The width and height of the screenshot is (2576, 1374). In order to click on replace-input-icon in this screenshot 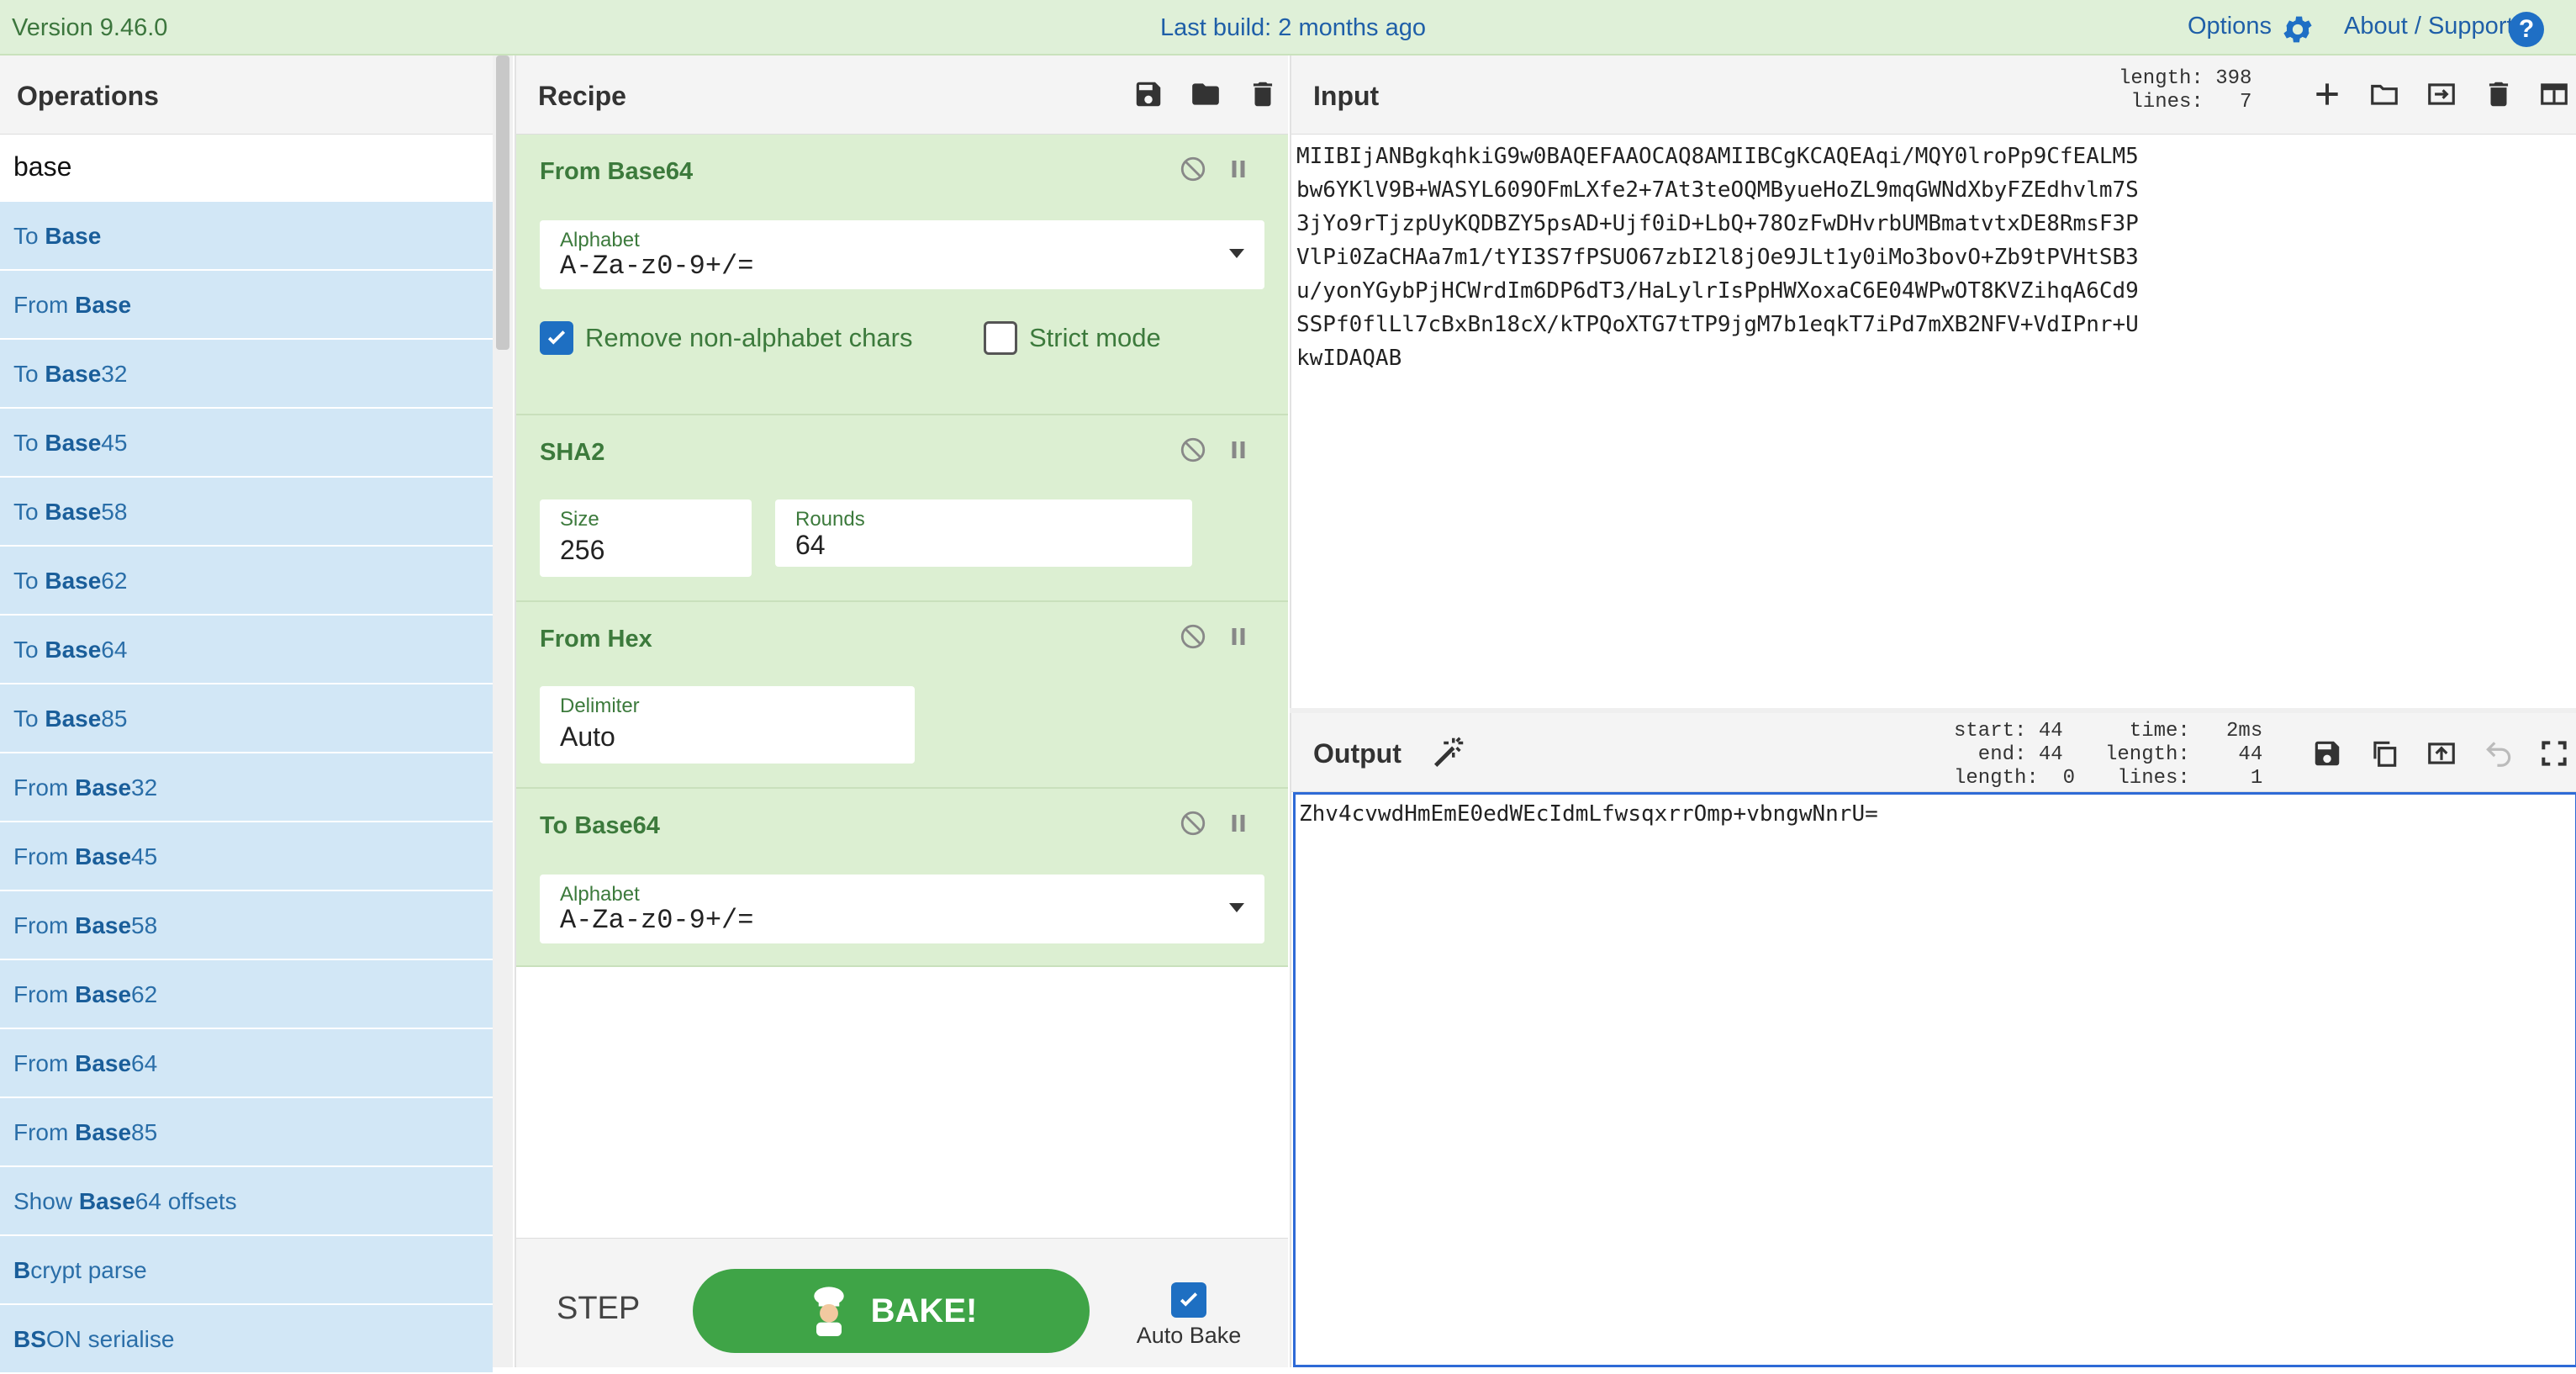, I will do `click(2442, 753)`.